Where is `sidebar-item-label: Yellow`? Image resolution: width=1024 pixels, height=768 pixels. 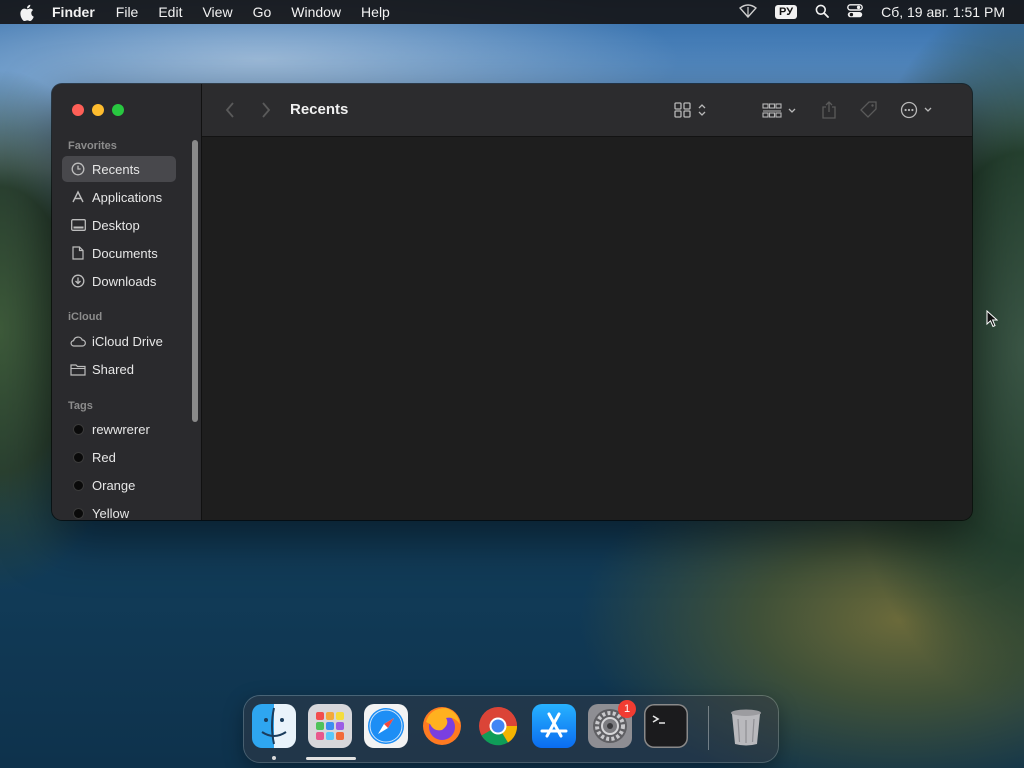
sidebar-item-label: Yellow is located at coordinates (111, 513).